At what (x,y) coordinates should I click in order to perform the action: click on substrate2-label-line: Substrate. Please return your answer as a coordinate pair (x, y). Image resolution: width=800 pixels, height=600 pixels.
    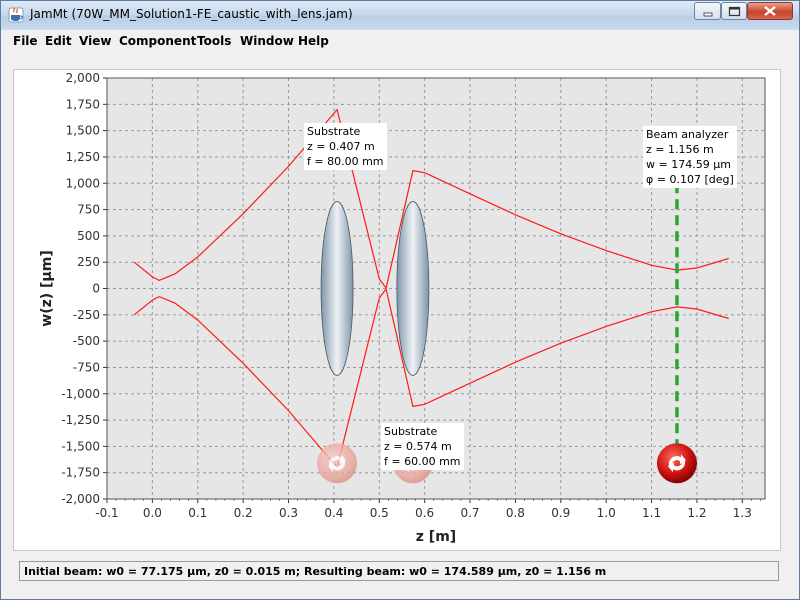
    Looking at the image, I should click on (411, 431).